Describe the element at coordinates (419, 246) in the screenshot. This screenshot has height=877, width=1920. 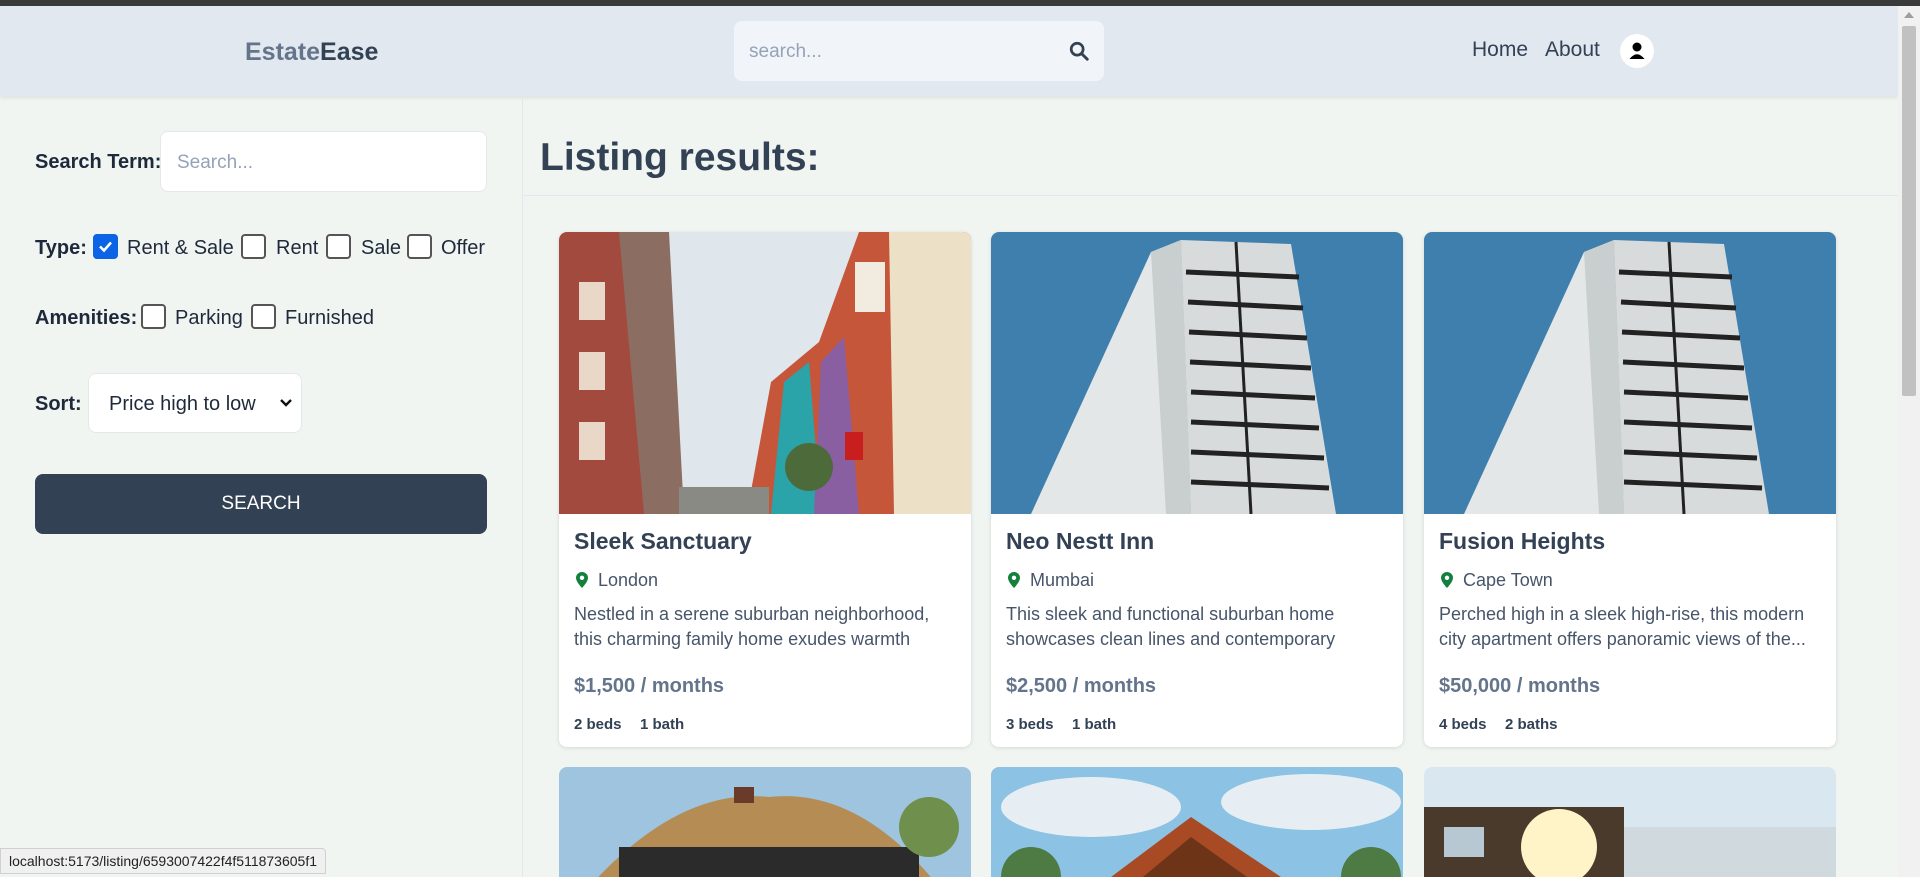
I see `type-offer-checkbox` at that location.